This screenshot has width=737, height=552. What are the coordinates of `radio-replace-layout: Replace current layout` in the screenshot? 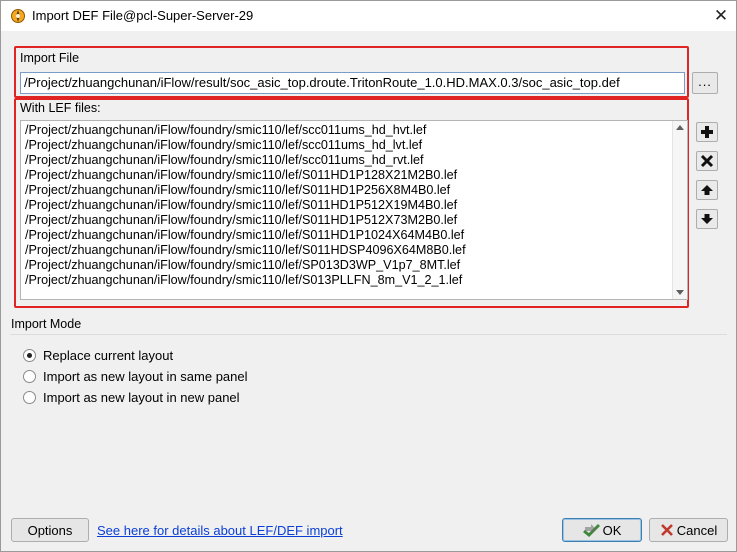 It's located at (98, 355).